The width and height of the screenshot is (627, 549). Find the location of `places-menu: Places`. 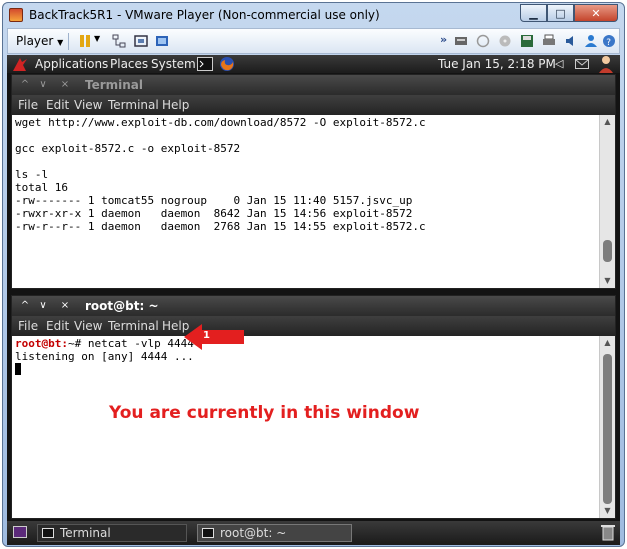

places-menu: Places is located at coordinates (129, 64).